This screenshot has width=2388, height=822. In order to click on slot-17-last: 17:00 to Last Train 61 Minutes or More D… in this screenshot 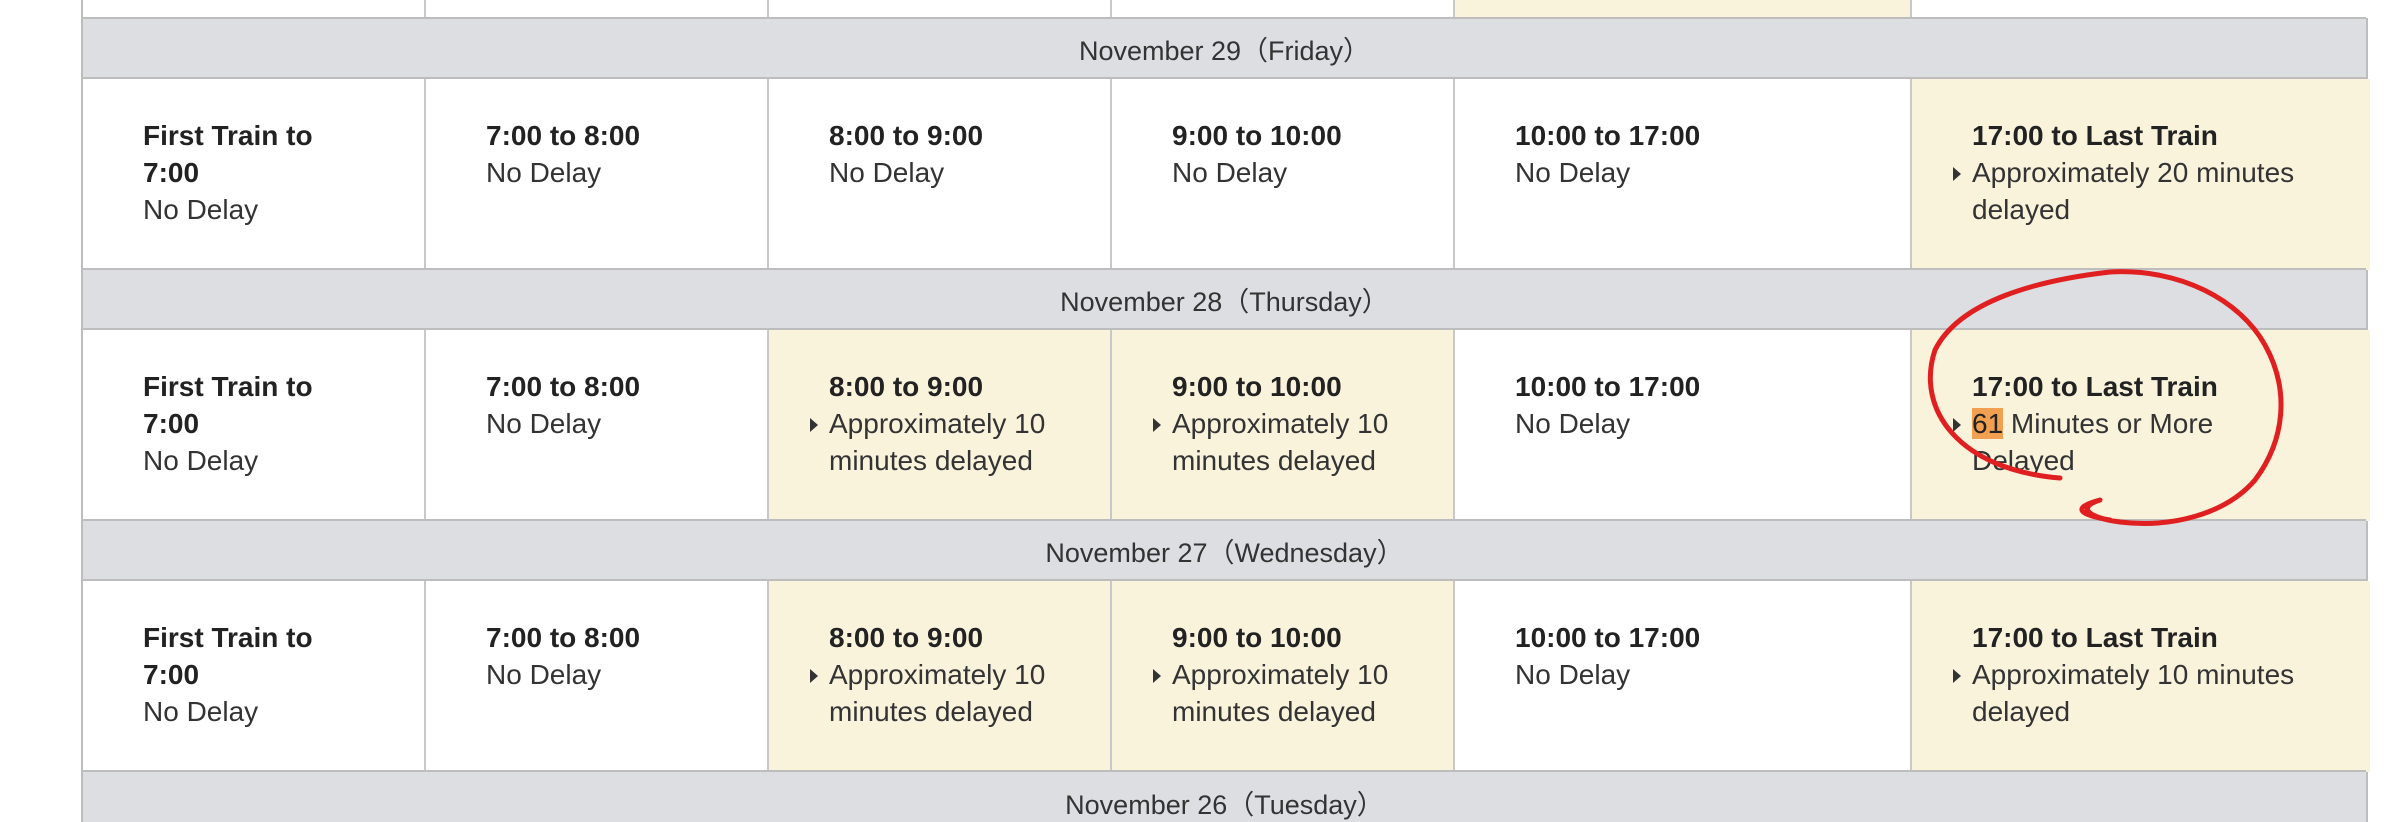, I will do `click(2141, 425)`.